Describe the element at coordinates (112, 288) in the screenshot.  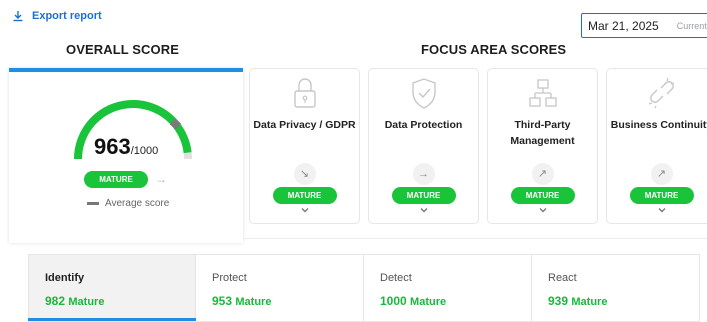
I see `tab-identify: Identify 982 Mature` at that location.